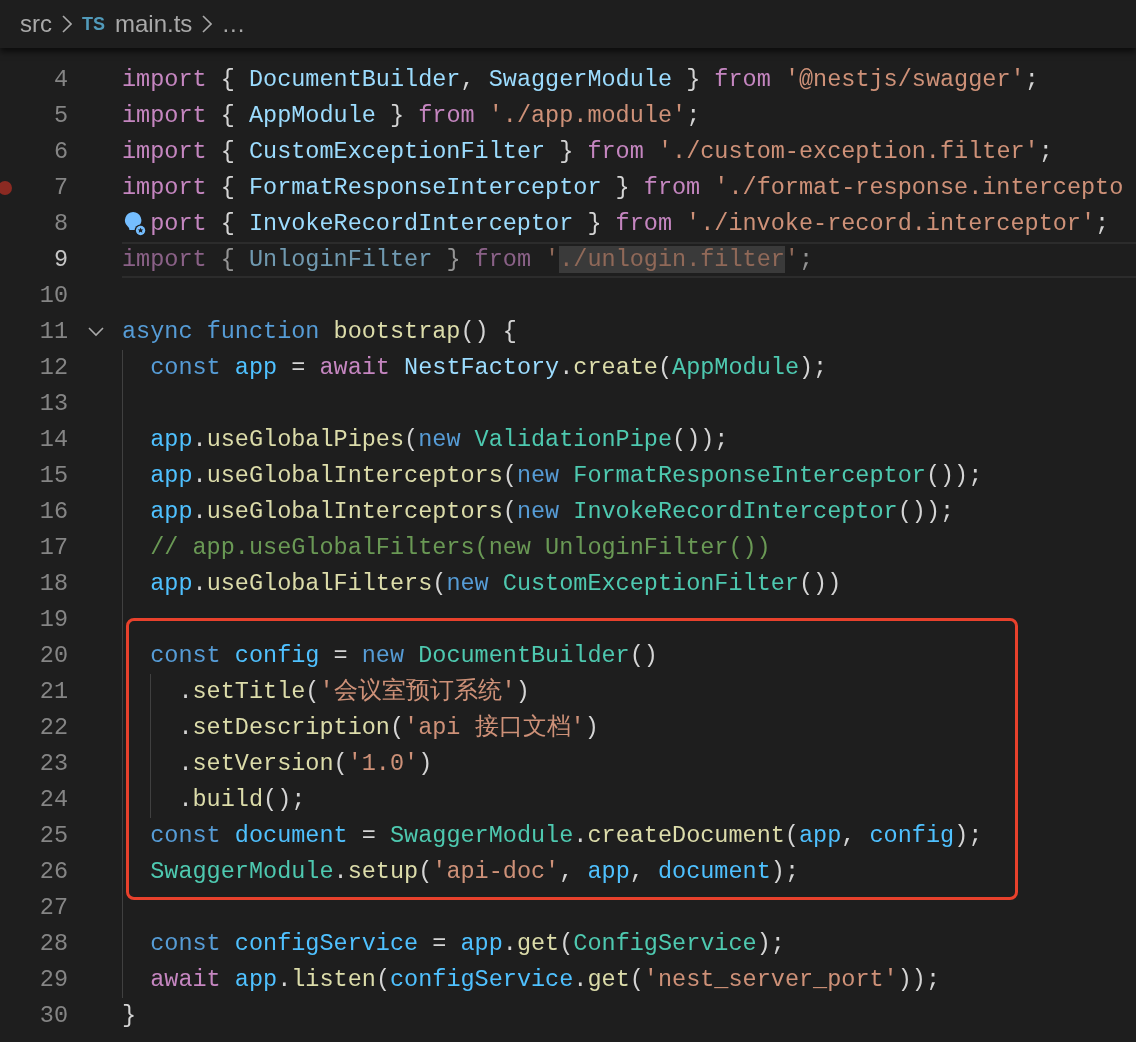 This screenshot has width=1136, height=1042. Describe the element at coordinates (411, 116) in the screenshot. I see `code-line: import { AppModule } from './app.module';` at that location.